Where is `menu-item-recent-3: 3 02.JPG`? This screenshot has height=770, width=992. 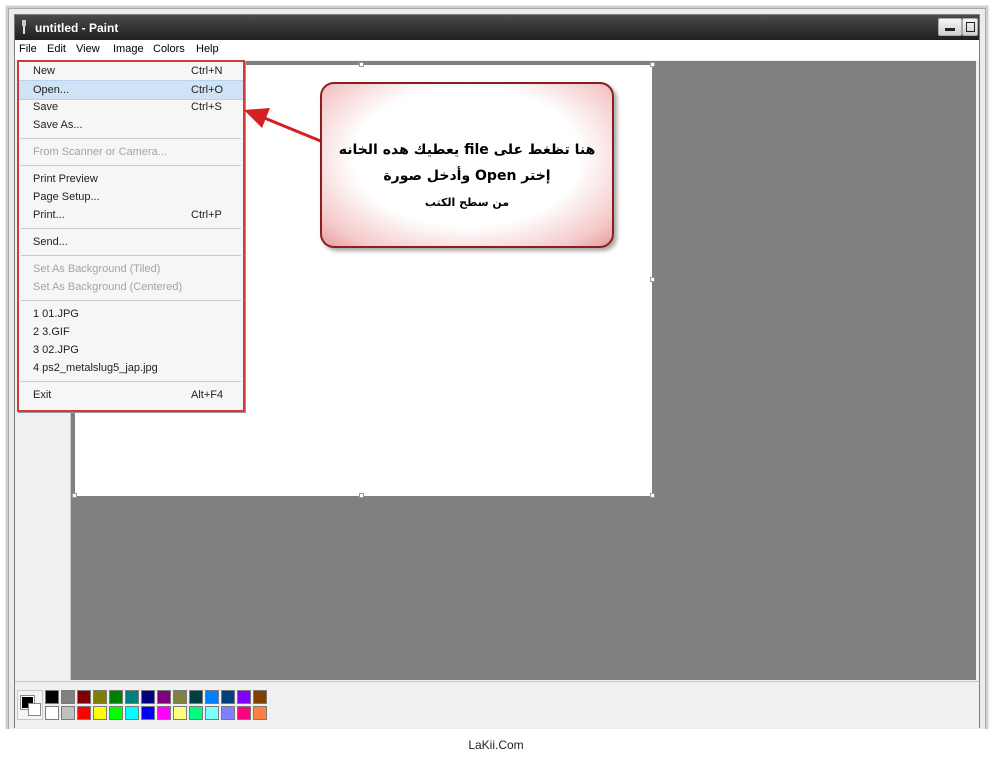 menu-item-recent-3: 3 02.JPG is located at coordinates (131, 350).